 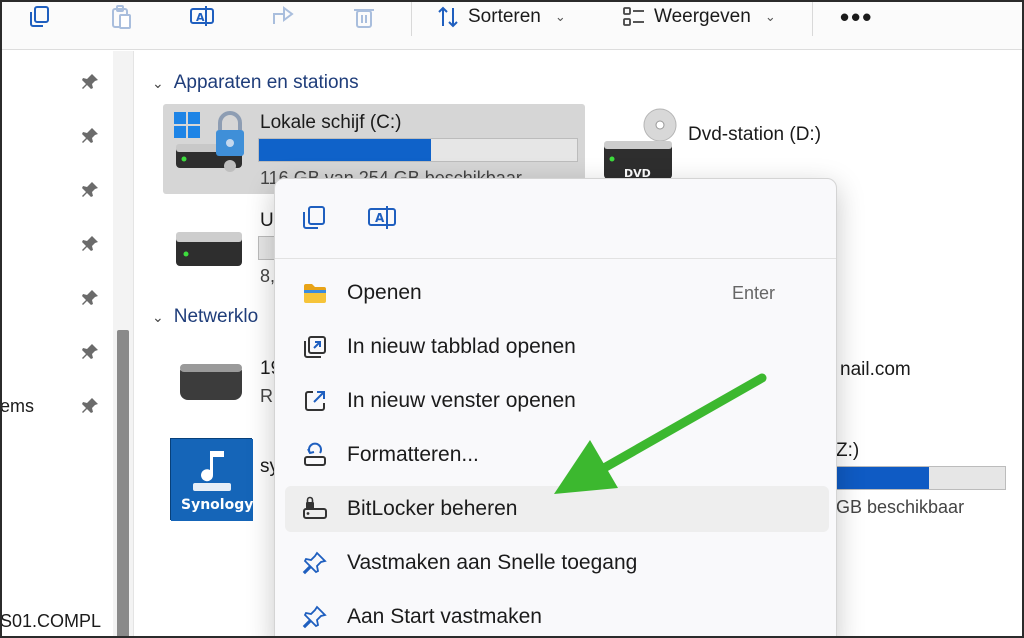 I want to click on nav-item-partial-bottom: S01.COMPL, so click(x=50, y=621).